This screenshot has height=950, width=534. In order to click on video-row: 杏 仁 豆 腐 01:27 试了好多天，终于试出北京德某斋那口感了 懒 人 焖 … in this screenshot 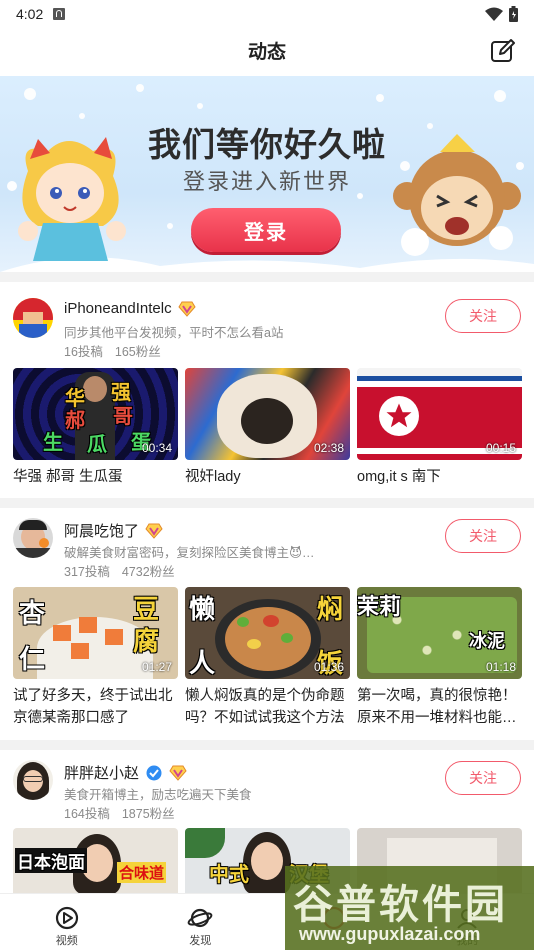, I will do `click(267, 658)`.